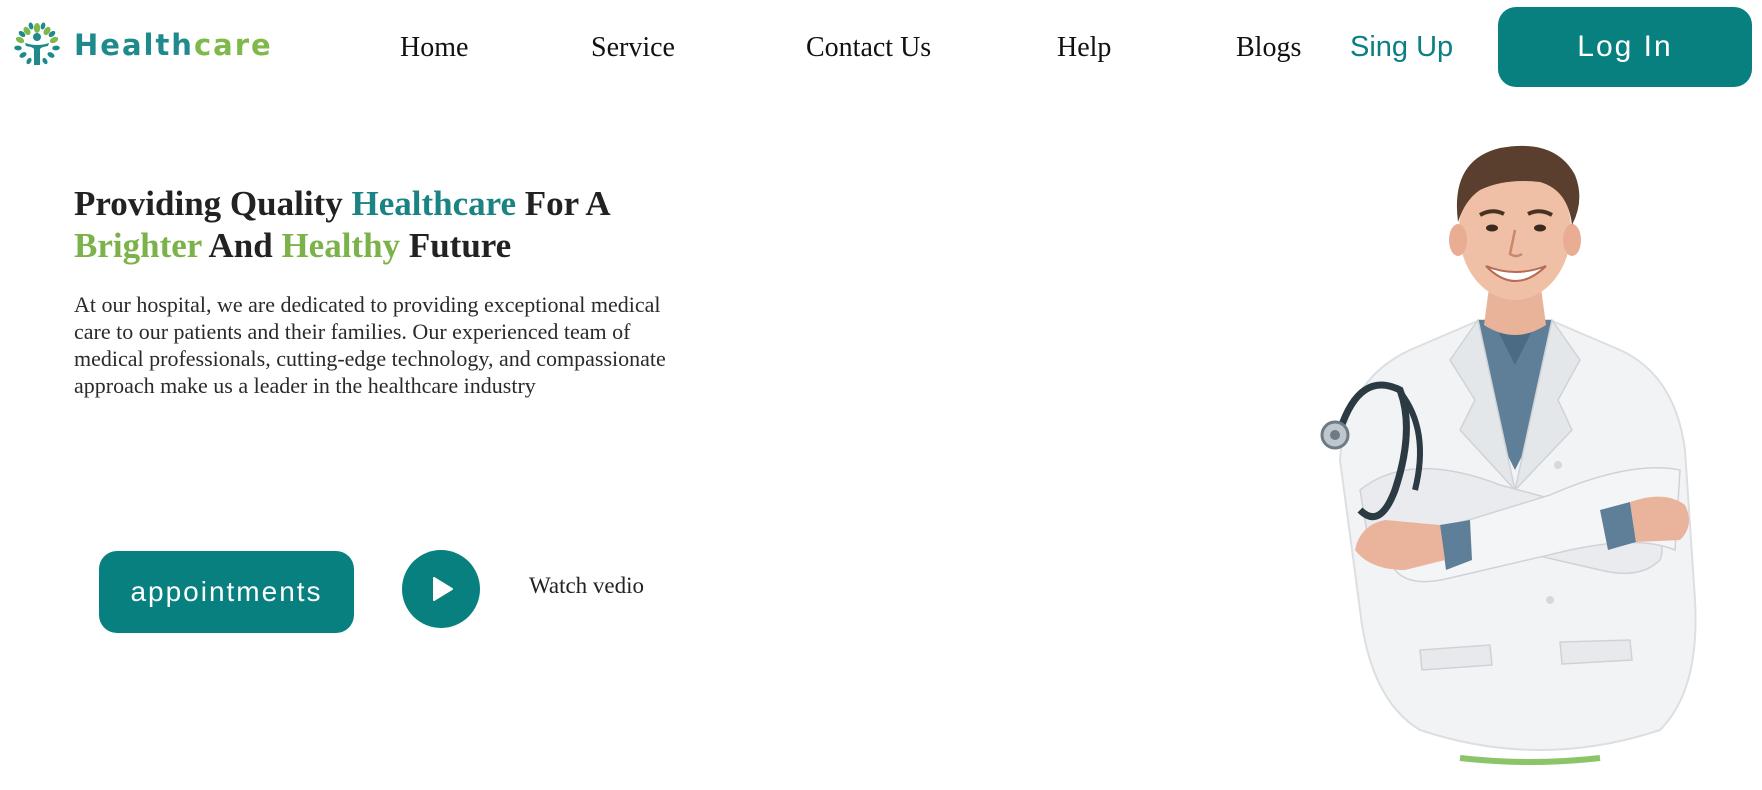 The image size is (1762, 790). What do you see at coordinates (434, 203) in the screenshot?
I see `headline-highlight-healthcare: Healthcare` at bounding box center [434, 203].